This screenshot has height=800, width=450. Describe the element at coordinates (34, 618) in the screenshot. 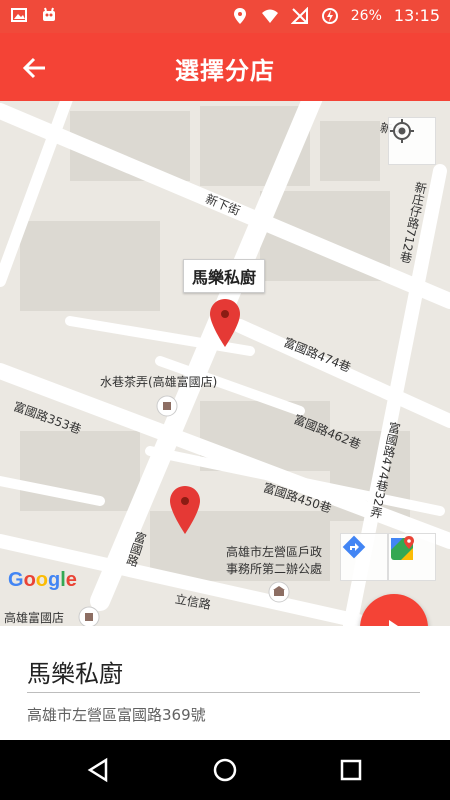

I see `poi-label: 高雄富國店` at that location.